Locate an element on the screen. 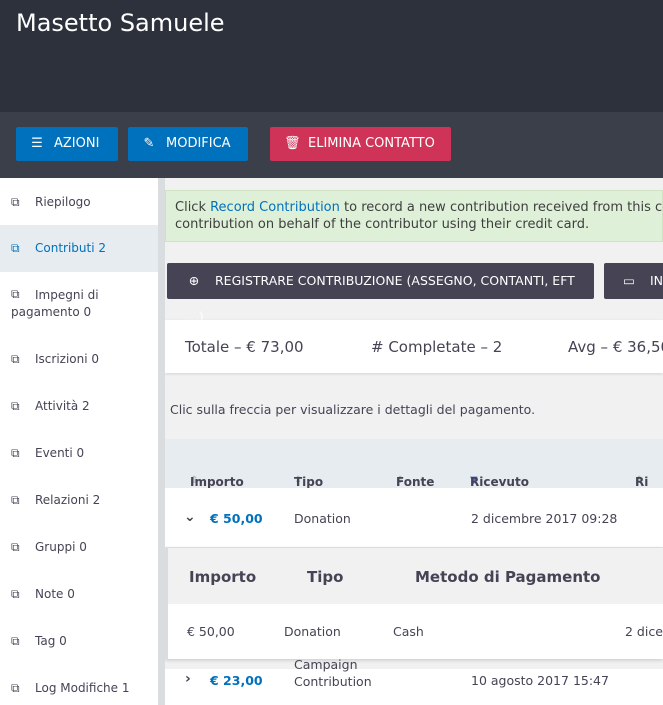 The image size is (663, 705). sidebar-item-label: Iscrizioni 0 is located at coordinates (67, 359).